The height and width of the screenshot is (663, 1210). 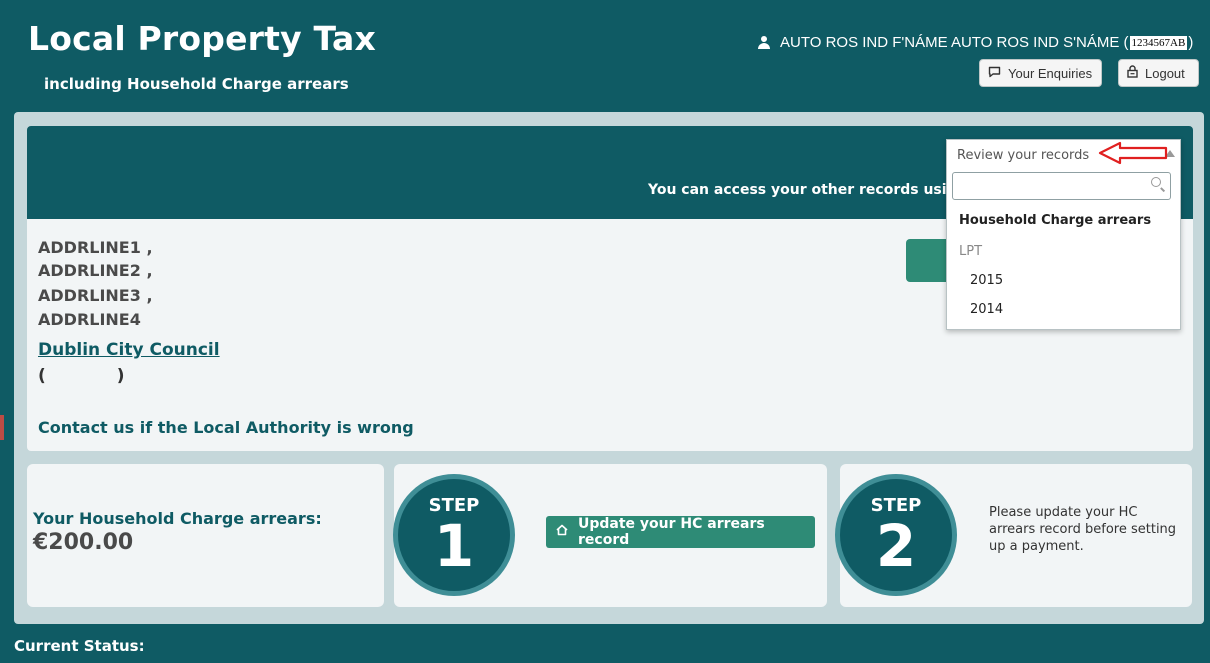 What do you see at coordinates (196, 84) in the screenshot?
I see `page-subtitle: including Household Charge arrears` at bounding box center [196, 84].